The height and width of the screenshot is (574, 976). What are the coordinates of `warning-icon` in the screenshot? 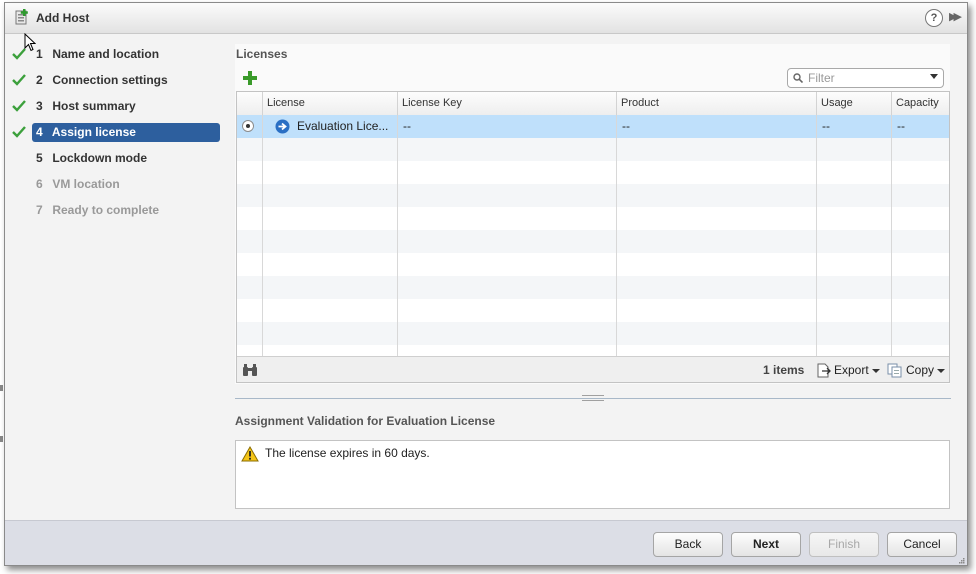 It's located at (250, 454).